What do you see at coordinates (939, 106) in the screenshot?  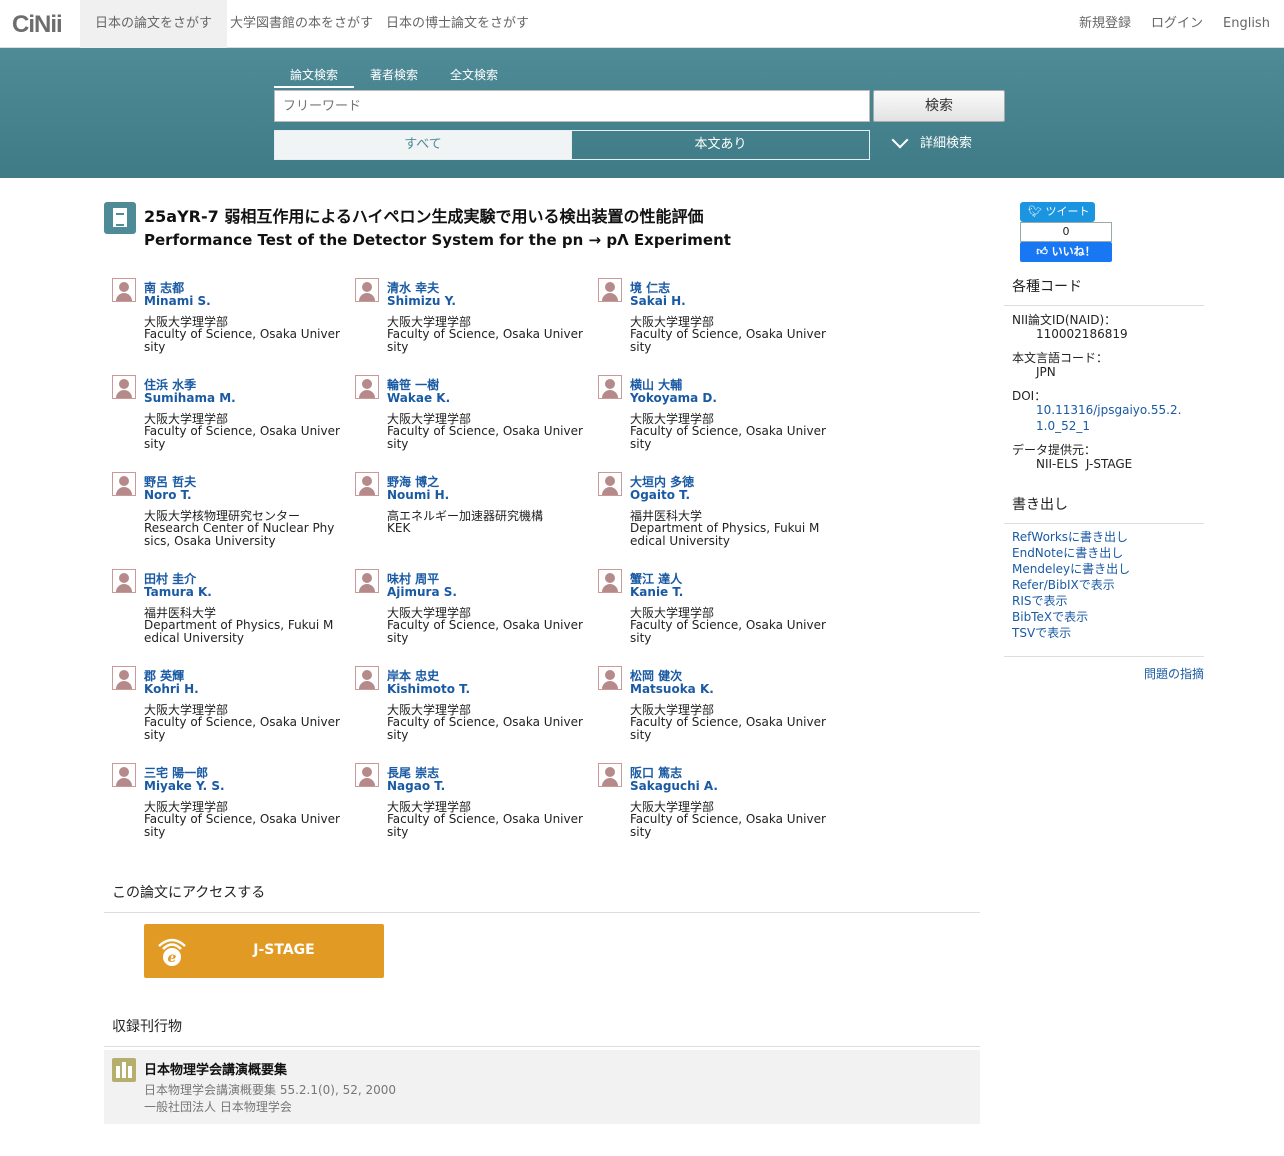 I see `search-button: 検索` at bounding box center [939, 106].